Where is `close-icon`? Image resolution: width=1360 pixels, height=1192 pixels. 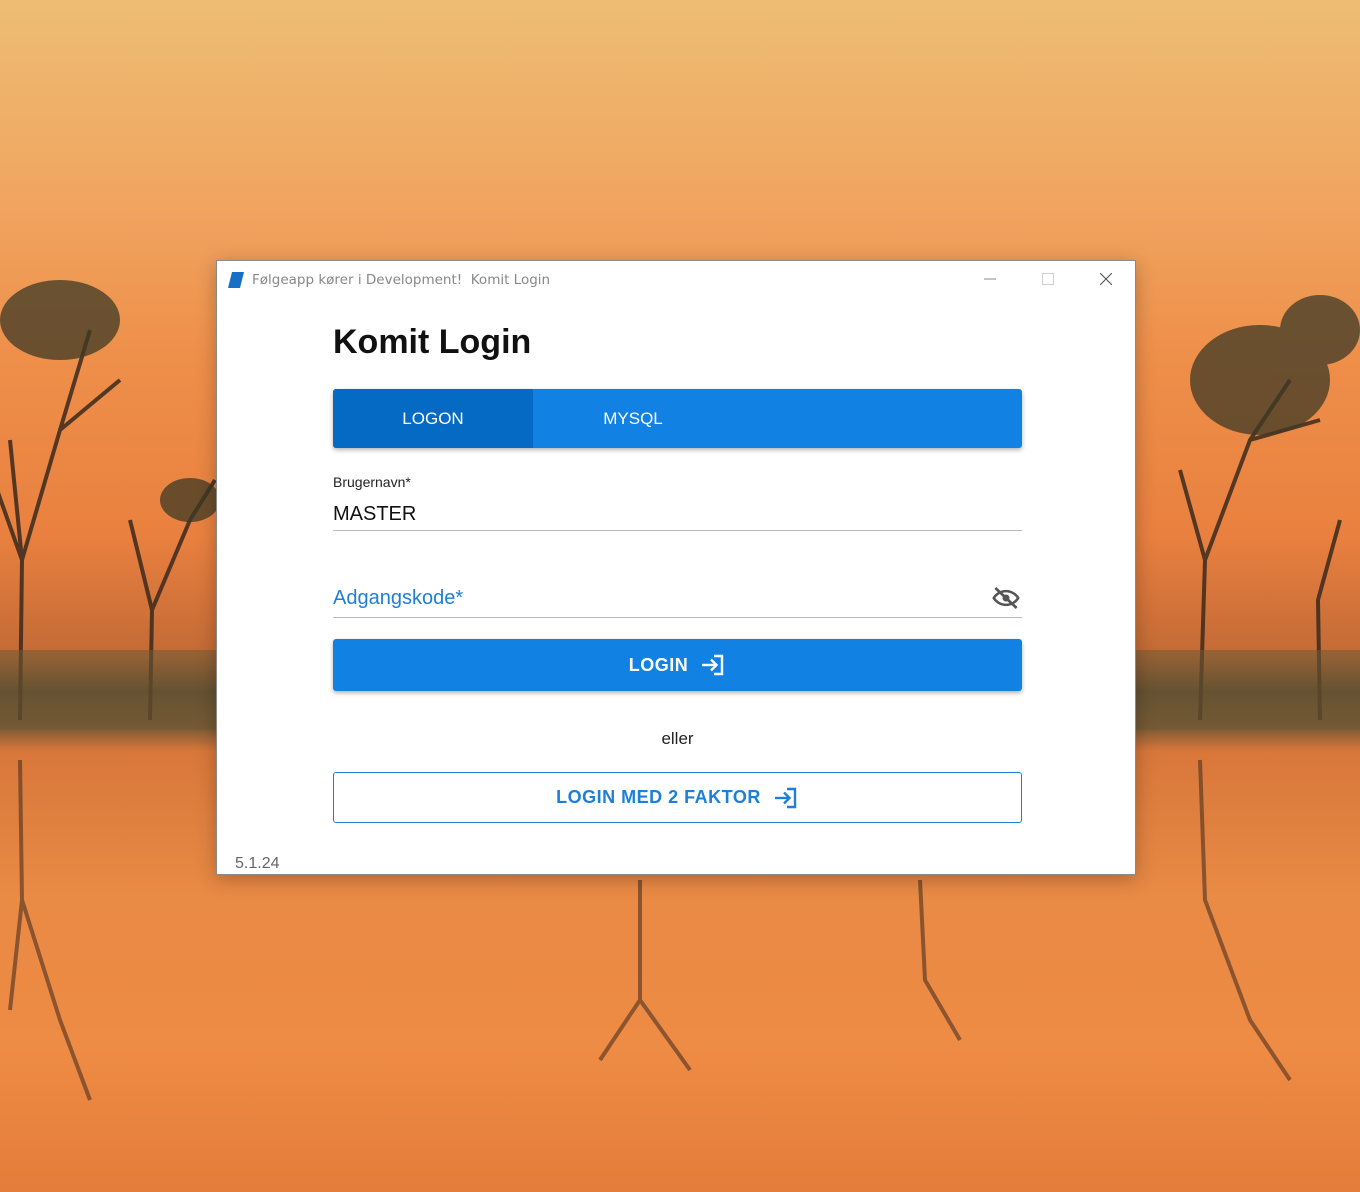
close-icon is located at coordinates (1106, 279).